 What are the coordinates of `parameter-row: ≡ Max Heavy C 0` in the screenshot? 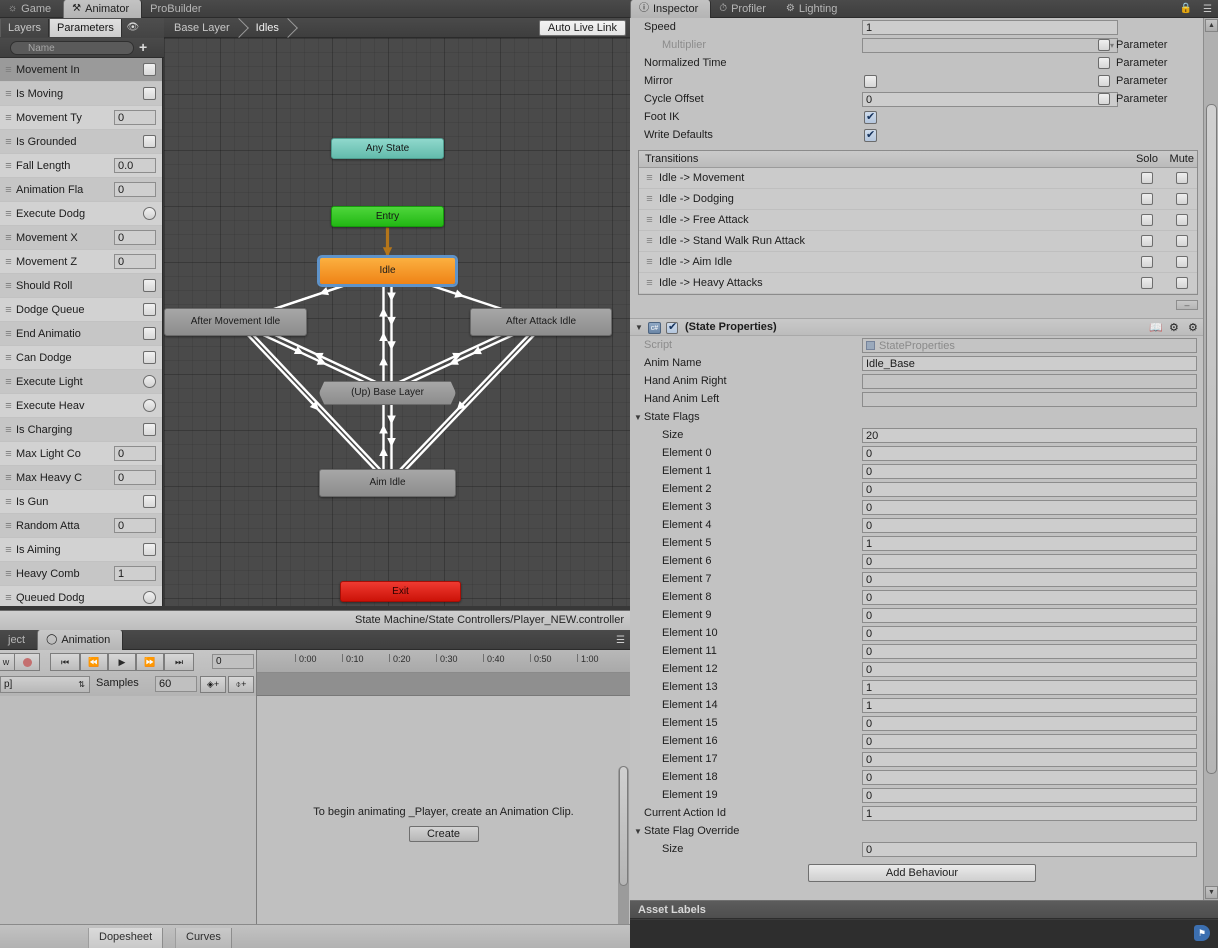 It's located at (81, 478).